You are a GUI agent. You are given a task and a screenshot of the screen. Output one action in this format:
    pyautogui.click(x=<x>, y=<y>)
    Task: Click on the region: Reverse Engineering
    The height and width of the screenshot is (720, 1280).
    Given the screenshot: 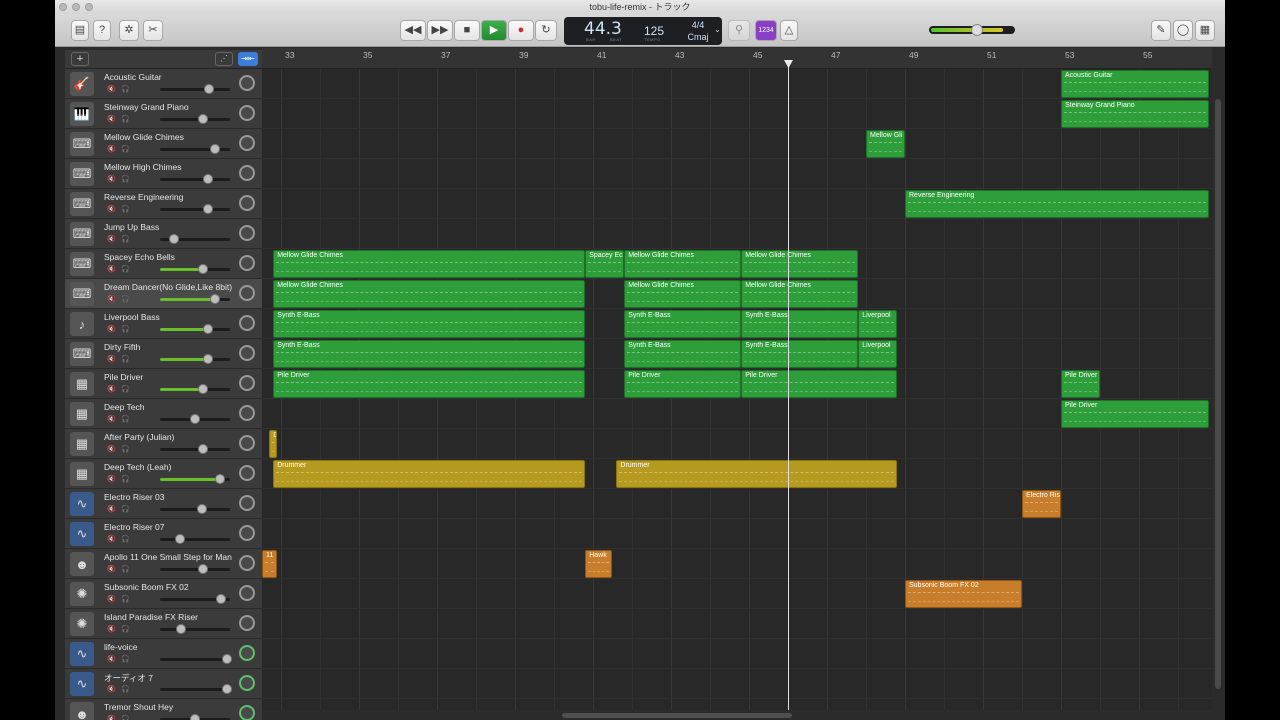 What is the action you would take?
    pyautogui.click(x=1057, y=204)
    